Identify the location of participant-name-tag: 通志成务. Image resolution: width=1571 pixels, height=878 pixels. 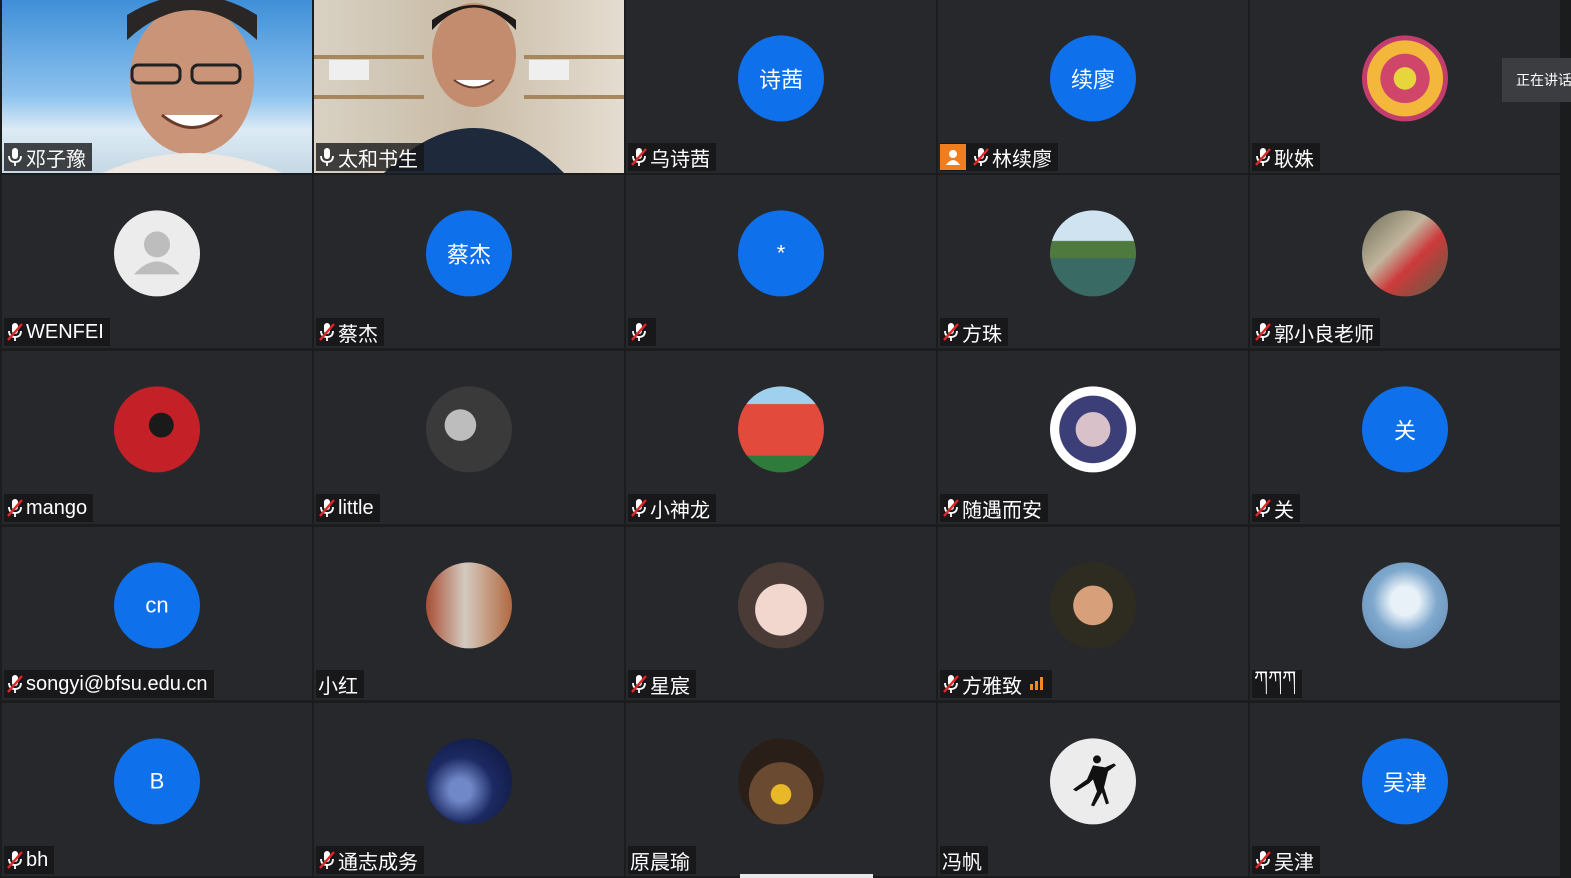
(370, 860).